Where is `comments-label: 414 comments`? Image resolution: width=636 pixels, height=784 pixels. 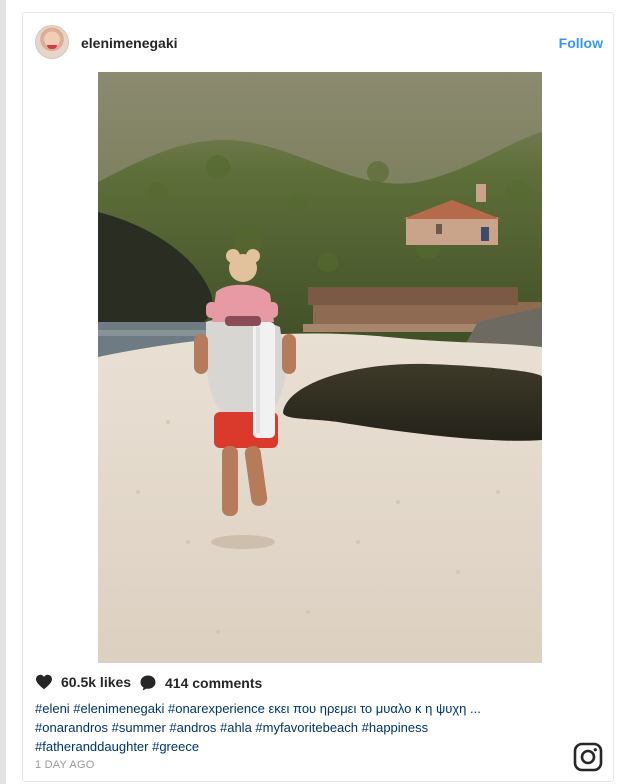 comments-label: 414 comments is located at coordinates (214, 683).